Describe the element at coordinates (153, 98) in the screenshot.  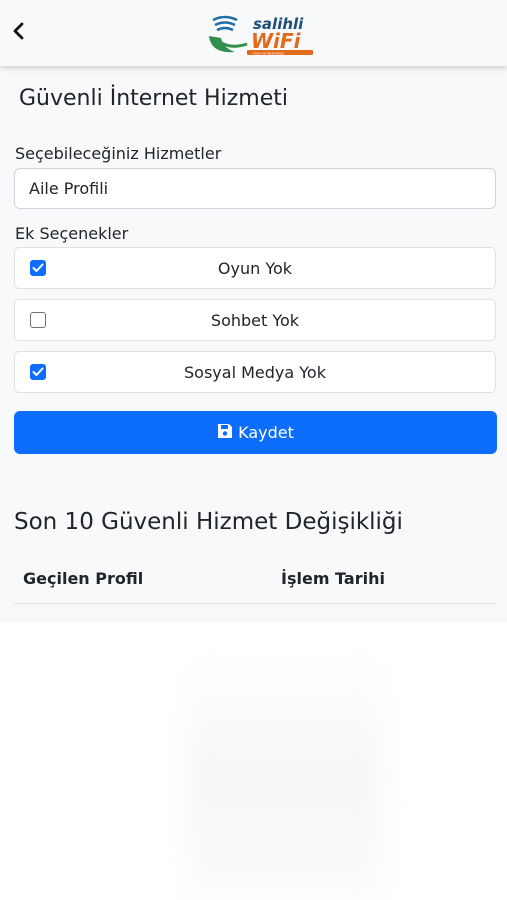
I see `page-title: Güvenli İnternet Hizmeti` at that location.